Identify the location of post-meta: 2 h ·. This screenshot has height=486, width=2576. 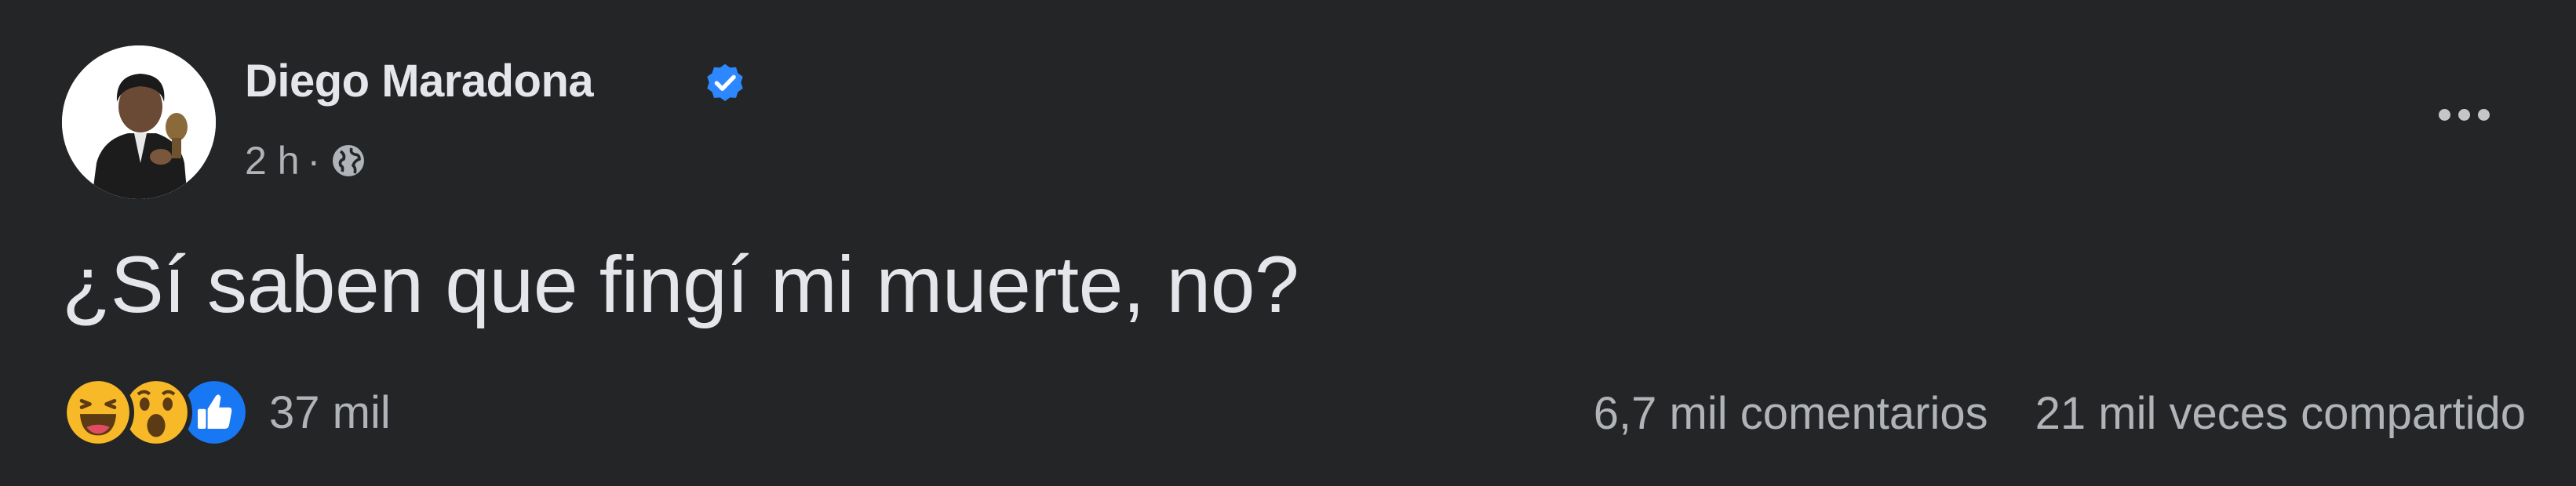
(306, 160).